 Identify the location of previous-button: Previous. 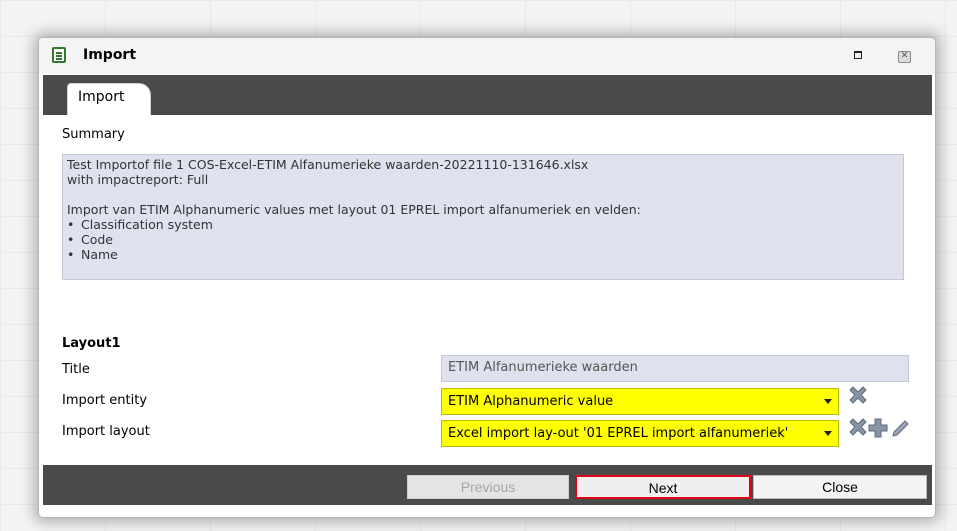
(488, 487).